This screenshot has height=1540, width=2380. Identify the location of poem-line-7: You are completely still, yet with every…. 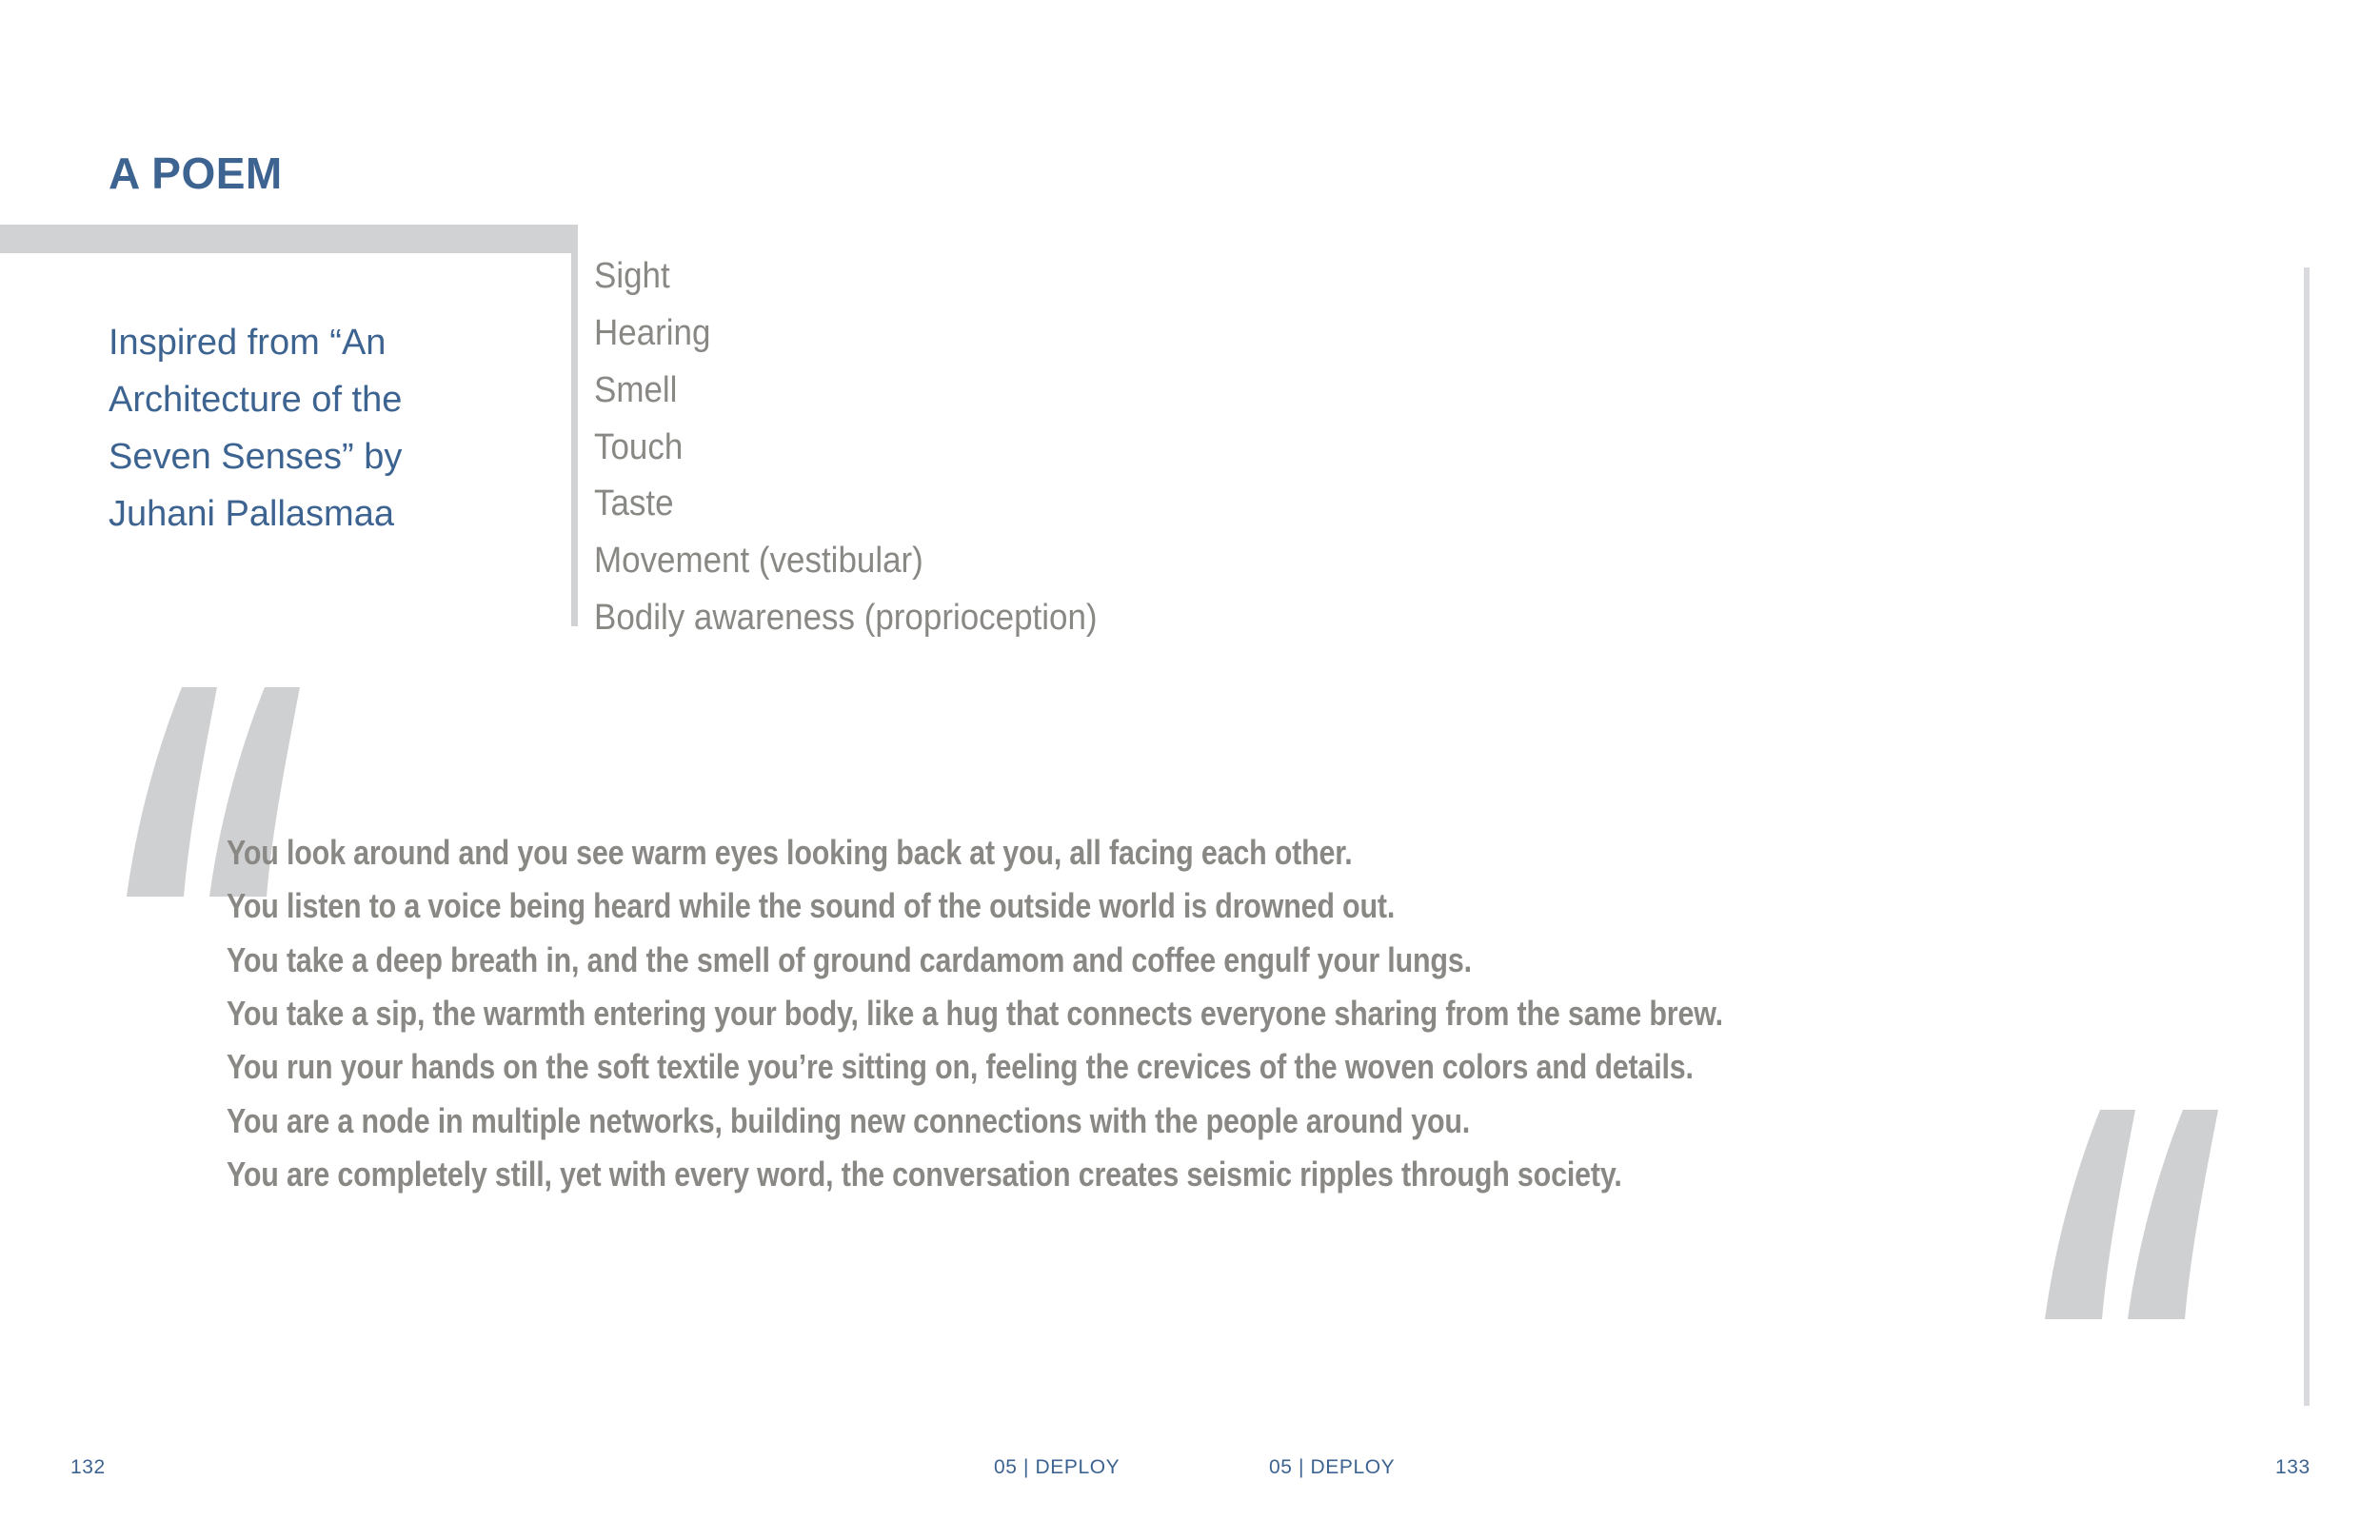
(924, 1174).